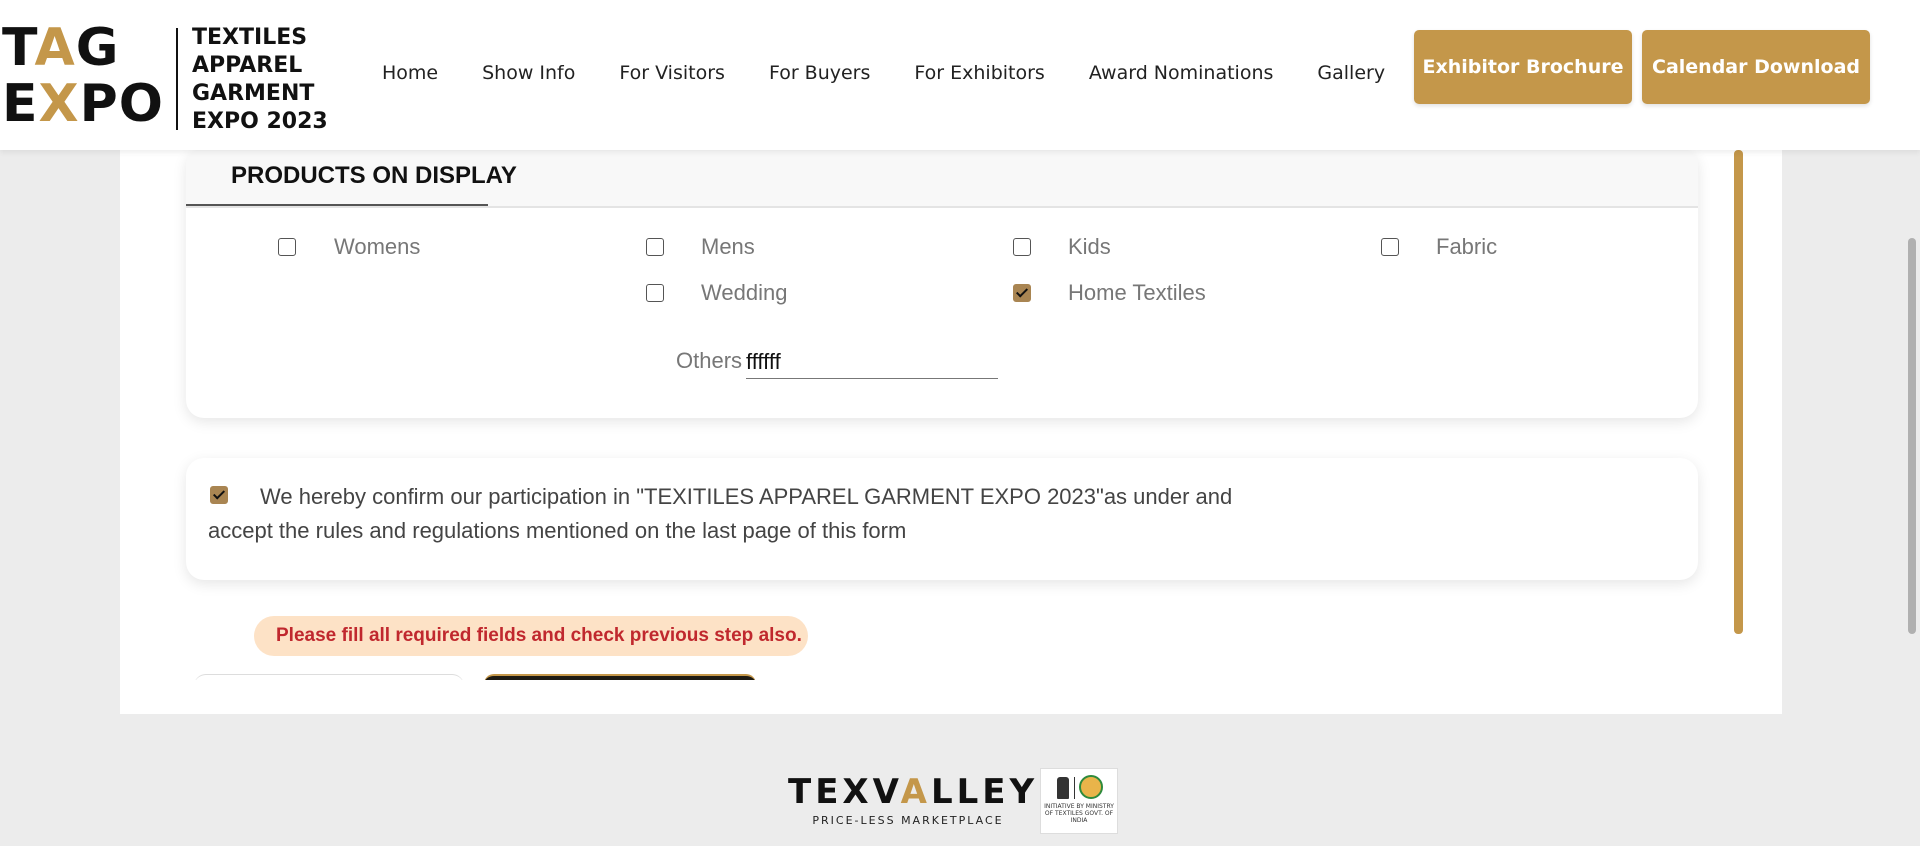 This screenshot has height=846, width=1920. I want to click on logo-sub-line: APPAREL, so click(247, 65).